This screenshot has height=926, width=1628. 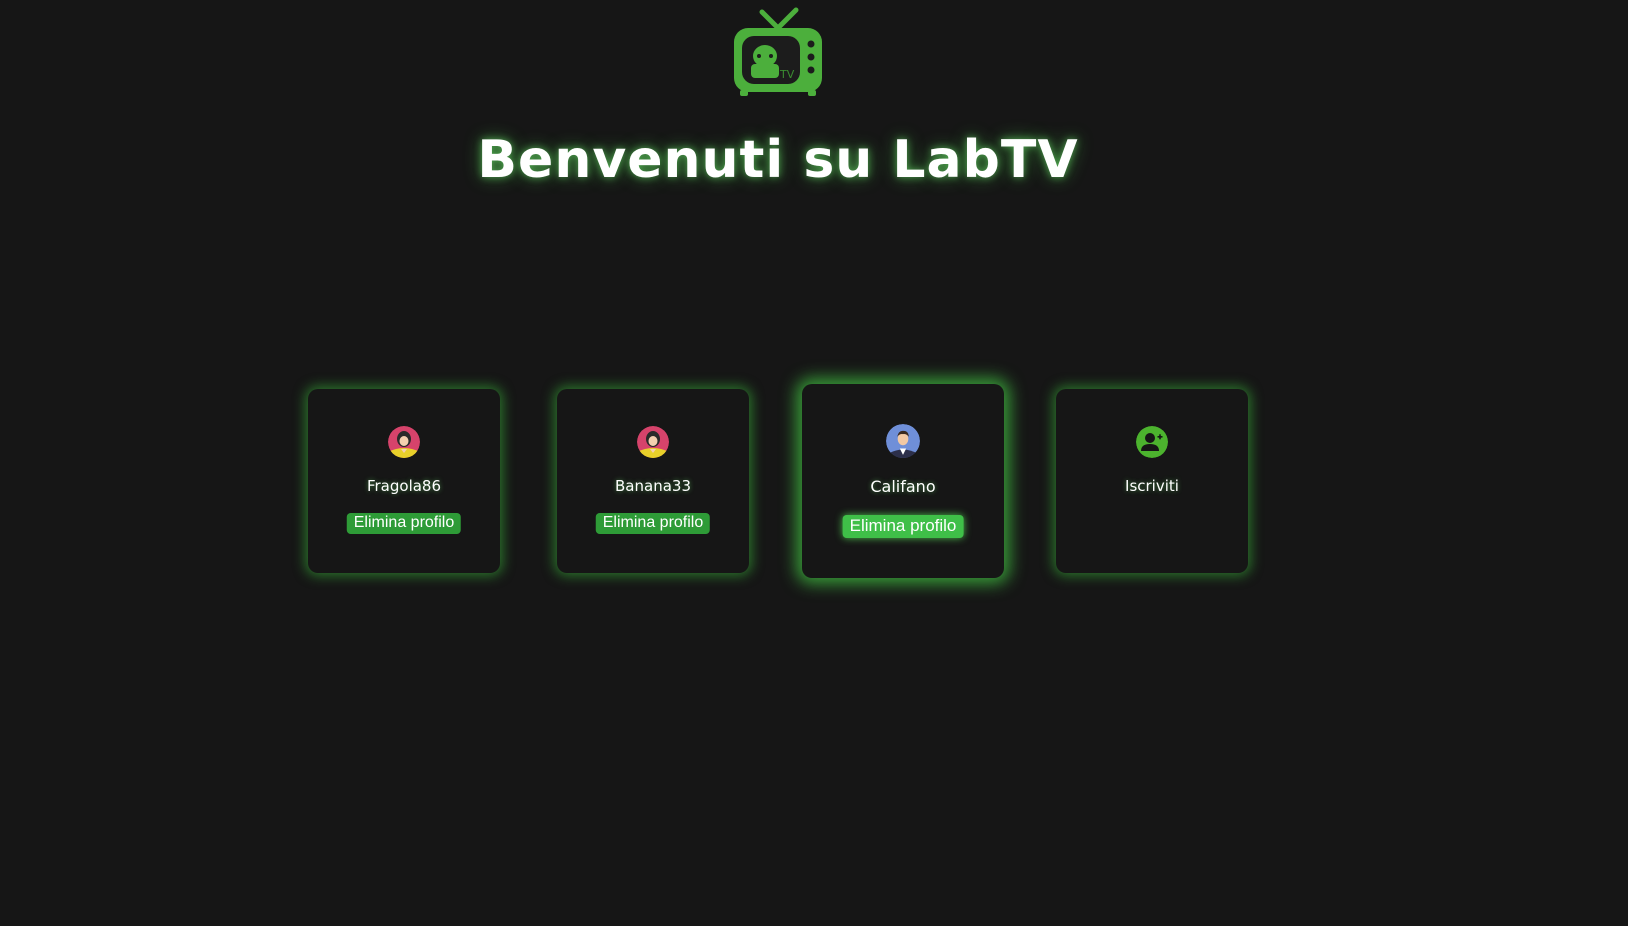 I want to click on signup-label: Iscriviti, so click(x=1152, y=486).